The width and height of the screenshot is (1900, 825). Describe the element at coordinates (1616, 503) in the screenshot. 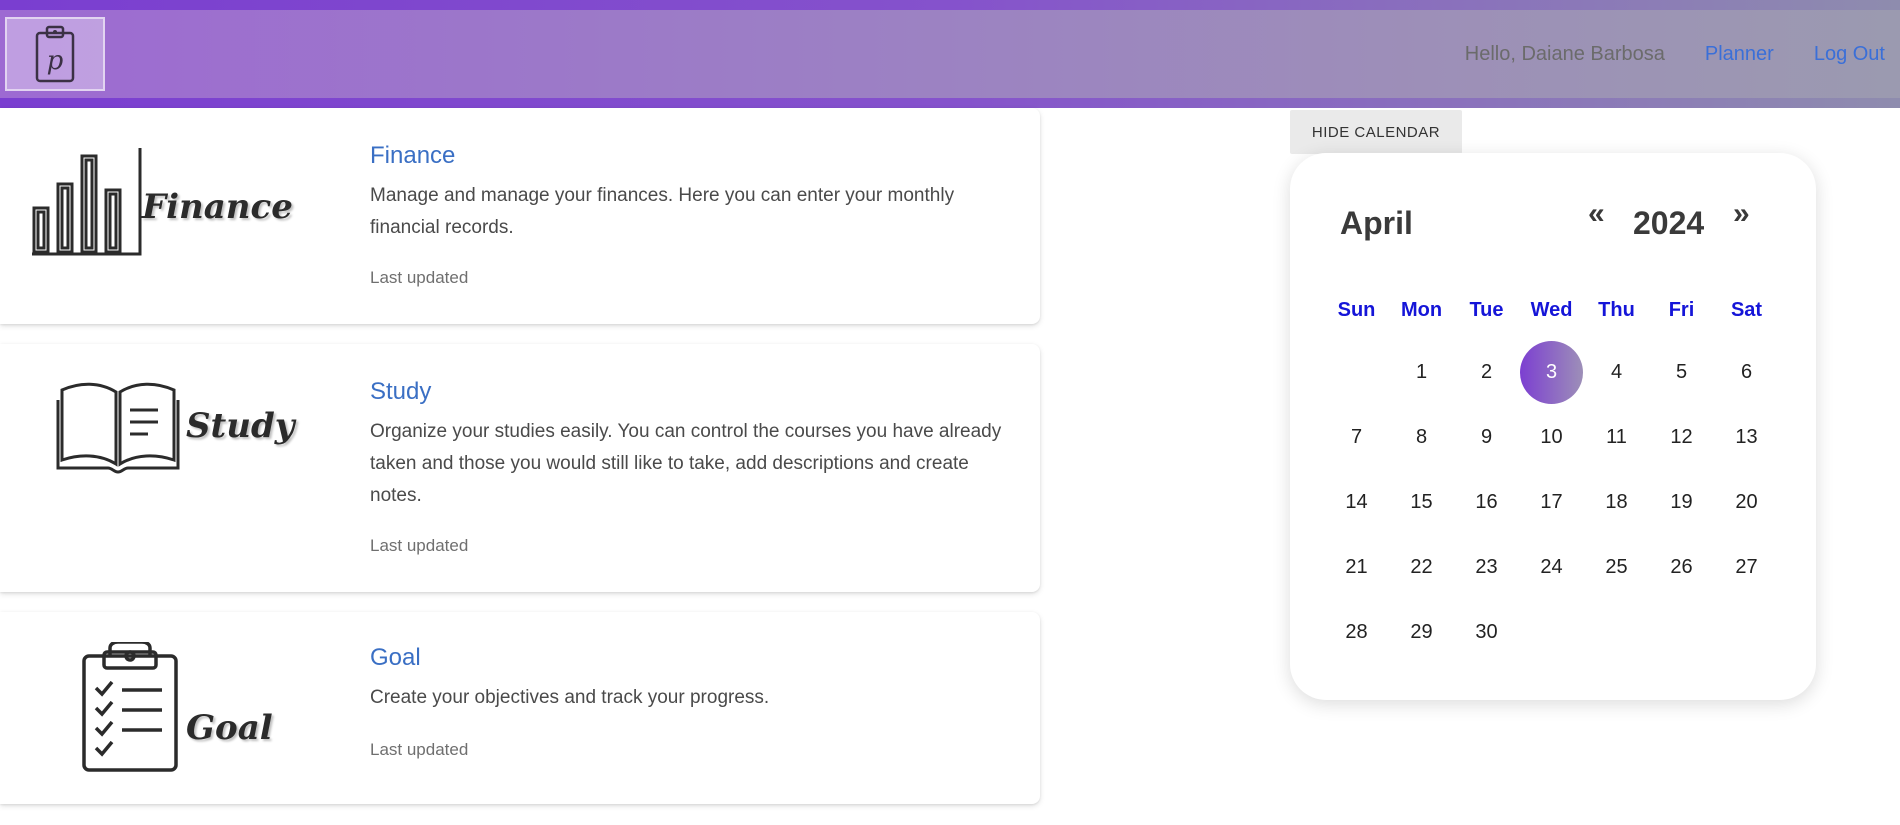

I see `calendar-day: 18` at that location.